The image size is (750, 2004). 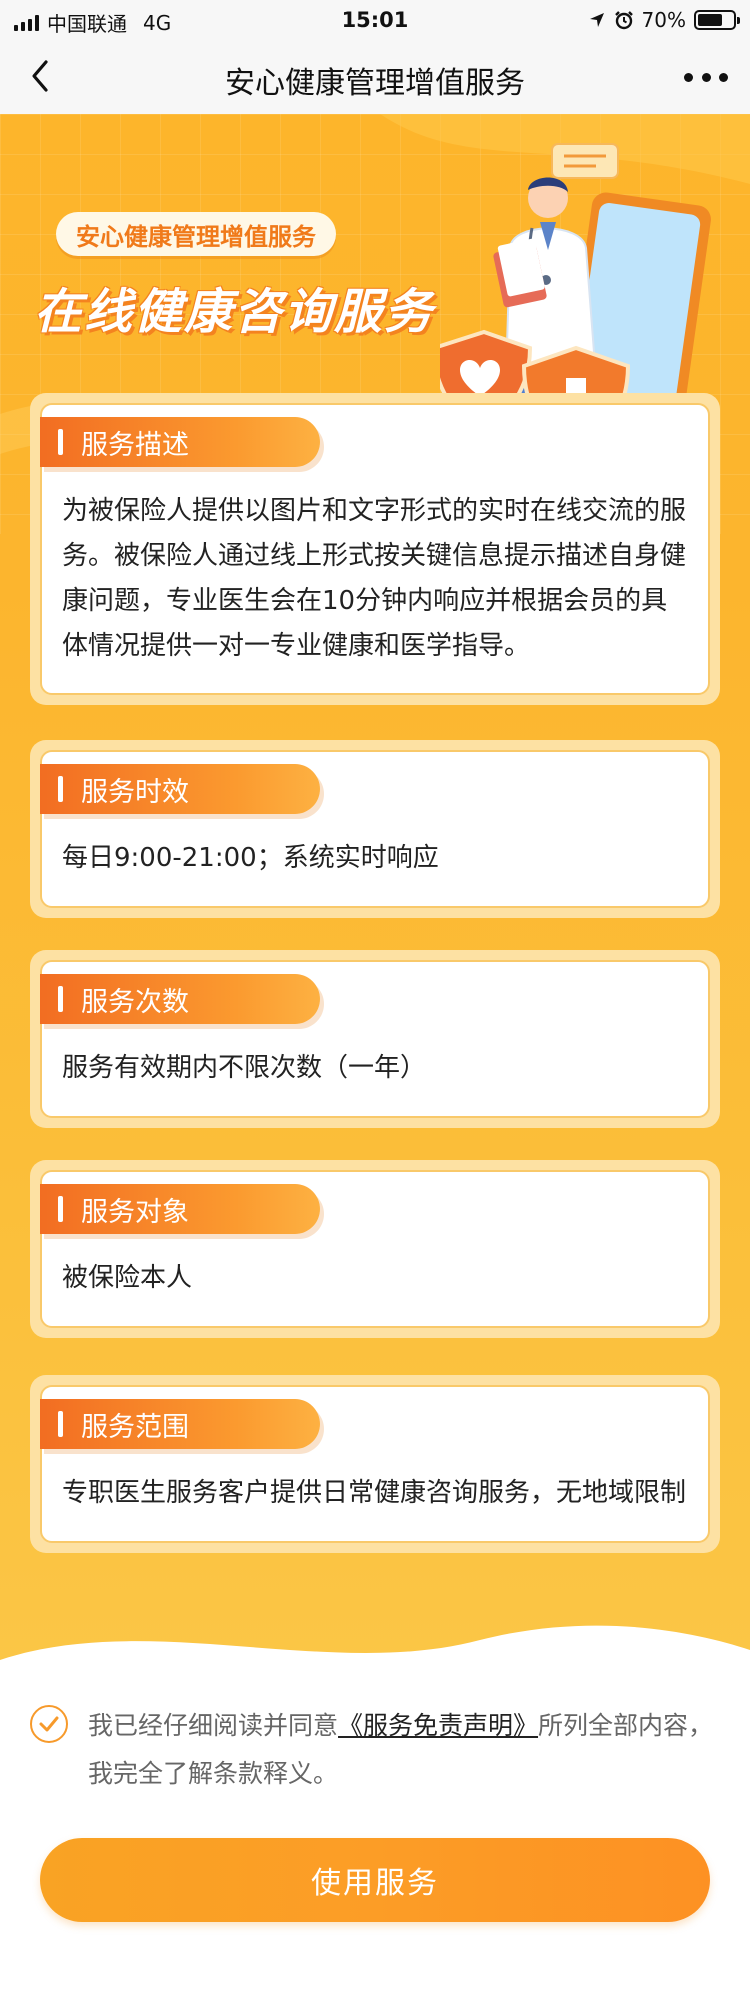 I want to click on card-tab: 服务对象, so click(x=180, y=1209).